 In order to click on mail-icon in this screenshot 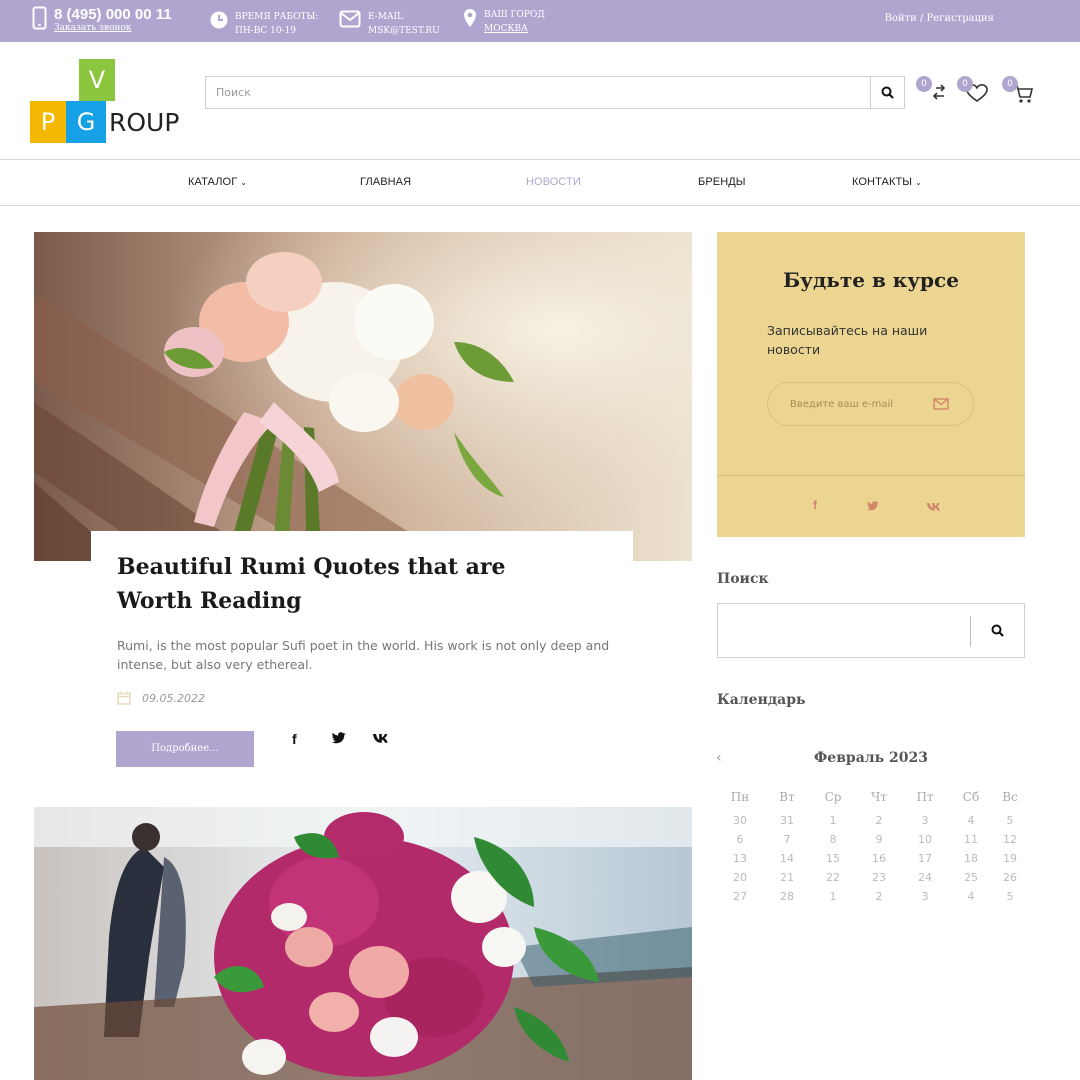, I will do `click(350, 19)`.